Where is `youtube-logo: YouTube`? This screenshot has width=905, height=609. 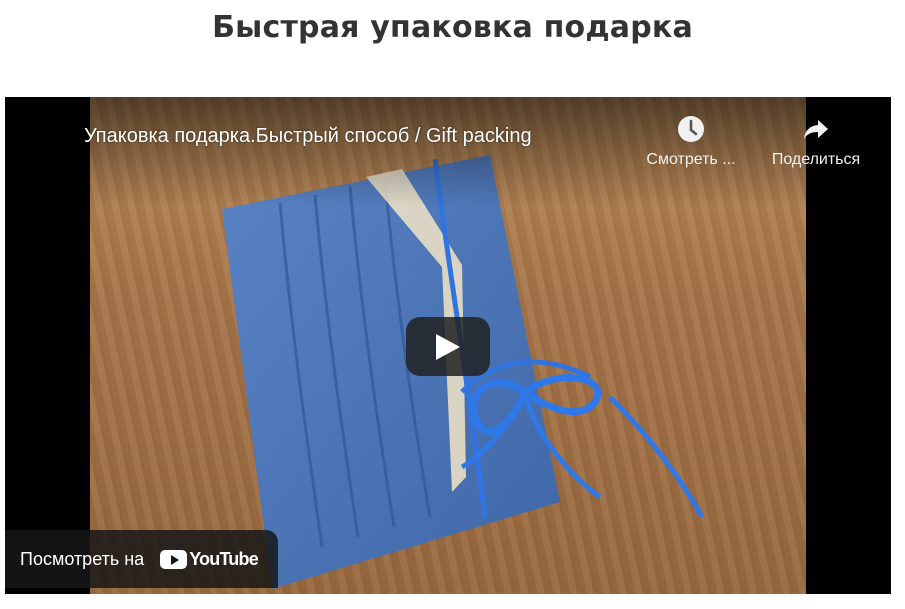
youtube-logo: YouTube is located at coordinates (209, 559).